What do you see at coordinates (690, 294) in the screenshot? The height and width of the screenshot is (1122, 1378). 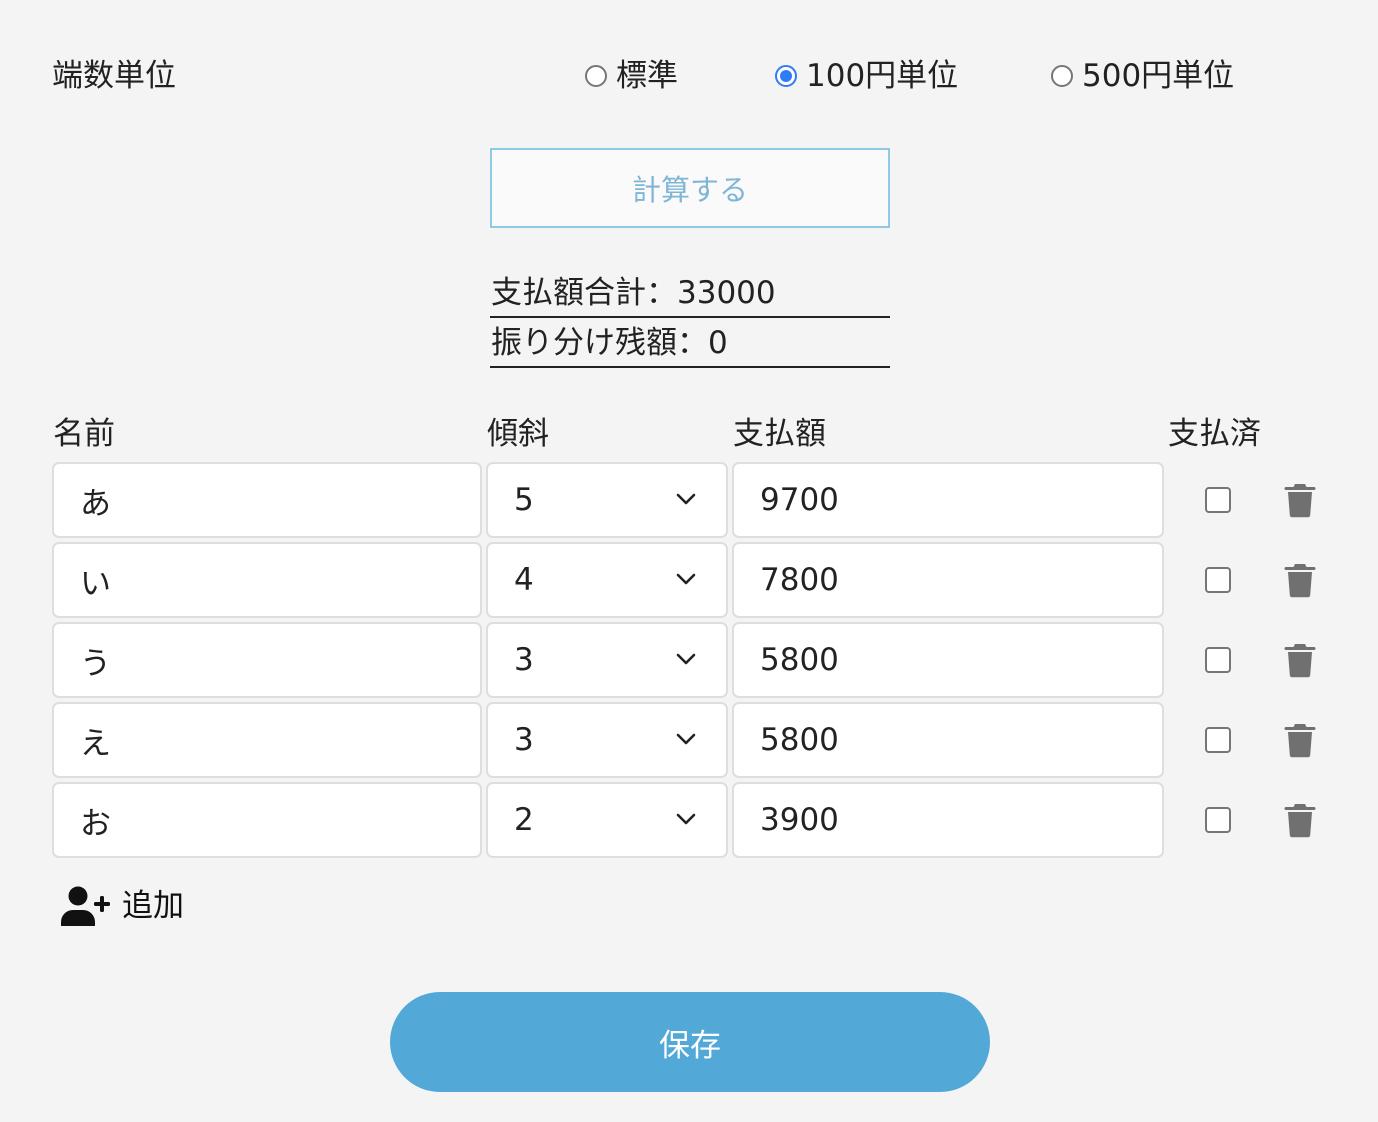 I see `total-amount: 支払額合計：33000` at bounding box center [690, 294].